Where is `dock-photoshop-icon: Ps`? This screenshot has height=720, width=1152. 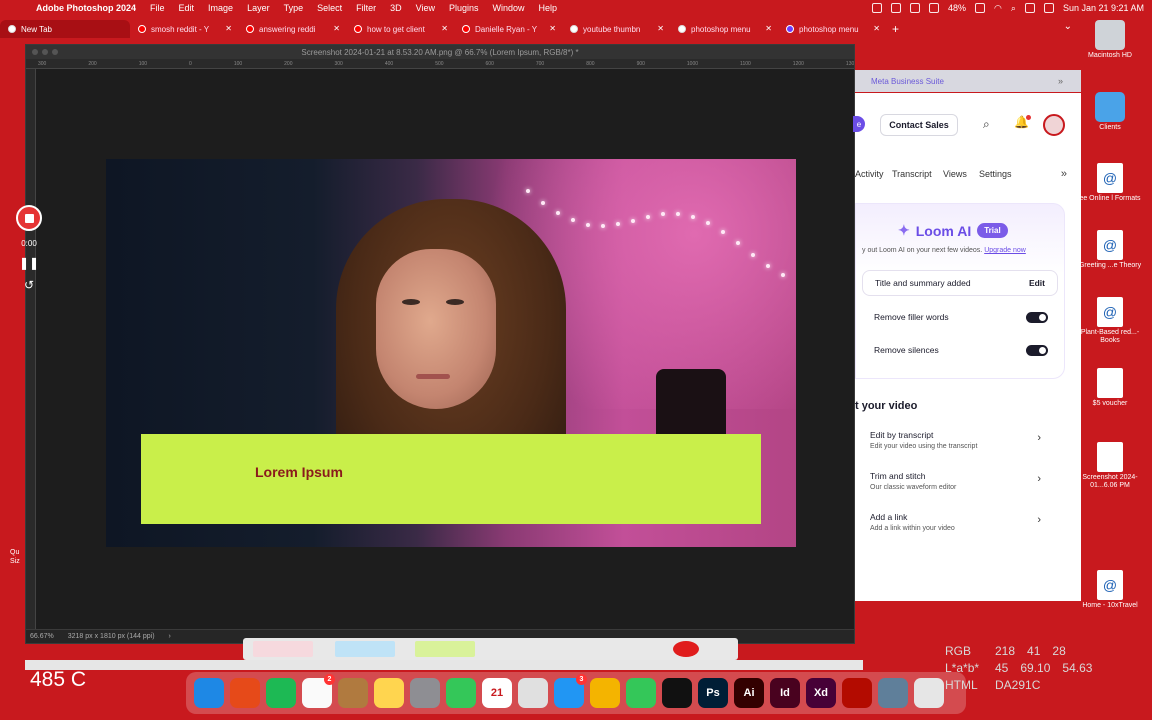 dock-photoshop-icon: Ps is located at coordinates (713, 693).